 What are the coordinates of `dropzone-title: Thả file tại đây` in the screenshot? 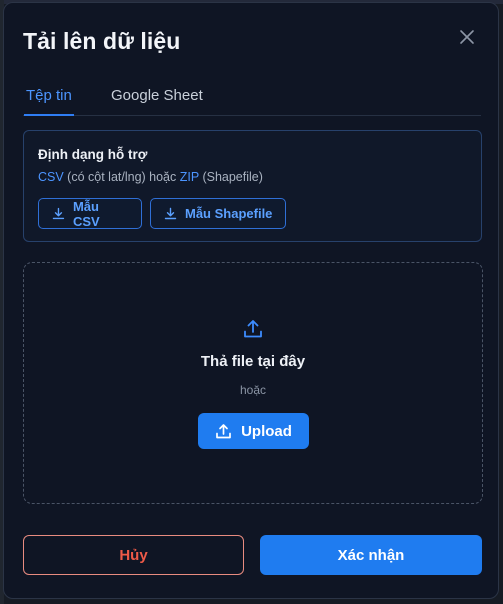 It's located at (253, 361).